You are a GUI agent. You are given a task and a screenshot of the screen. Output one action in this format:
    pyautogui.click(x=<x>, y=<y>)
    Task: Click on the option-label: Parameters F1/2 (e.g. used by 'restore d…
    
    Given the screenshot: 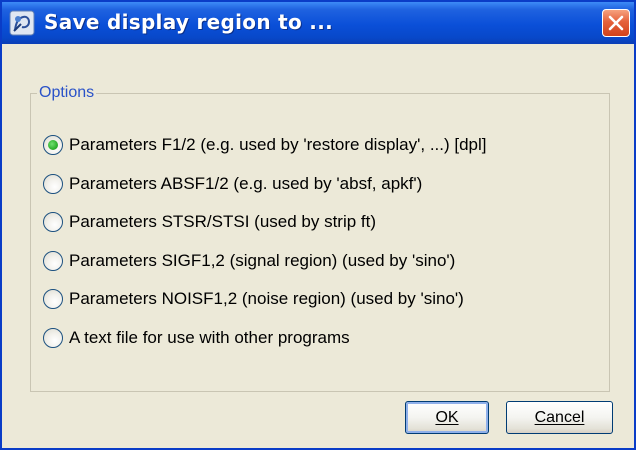 What is the action you would take?
    pyautogui.click(x=278, y=145)
    